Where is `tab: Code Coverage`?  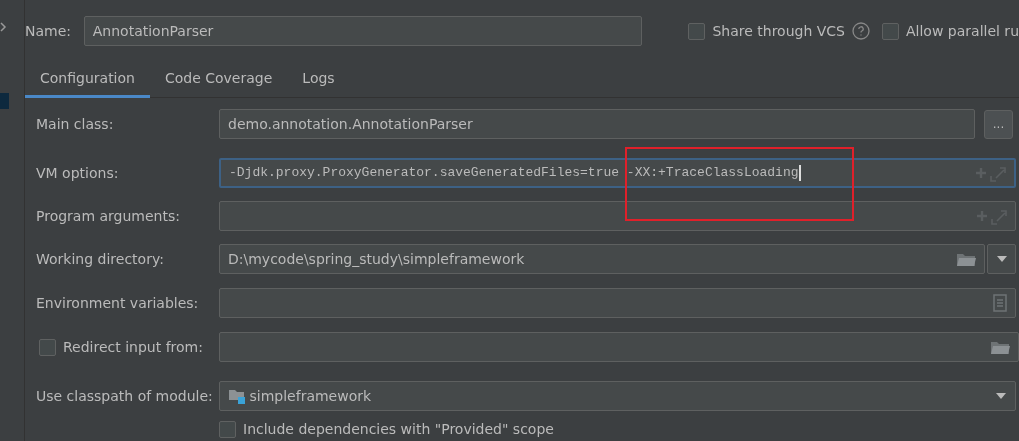
tab: Code Coverage is located at coordinates (218, 80).